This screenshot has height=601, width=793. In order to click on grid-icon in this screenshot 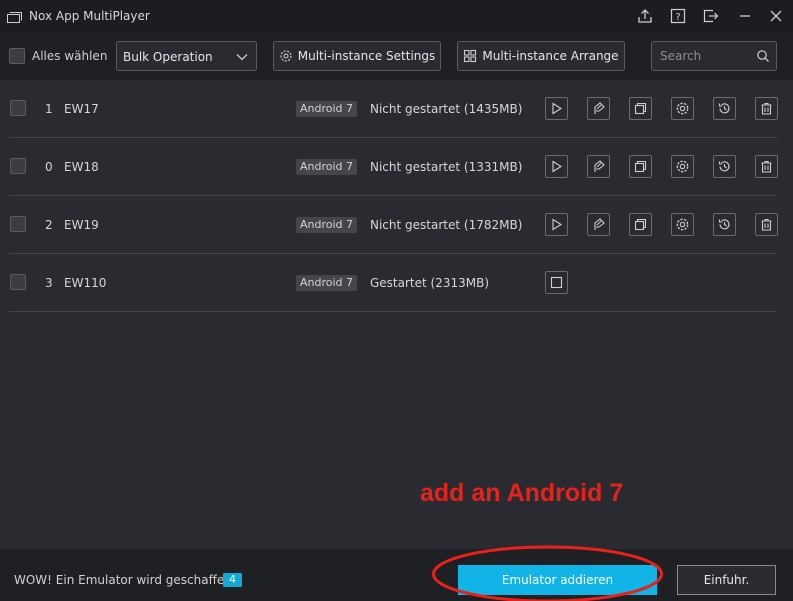, I will do `click(470, 56)`.